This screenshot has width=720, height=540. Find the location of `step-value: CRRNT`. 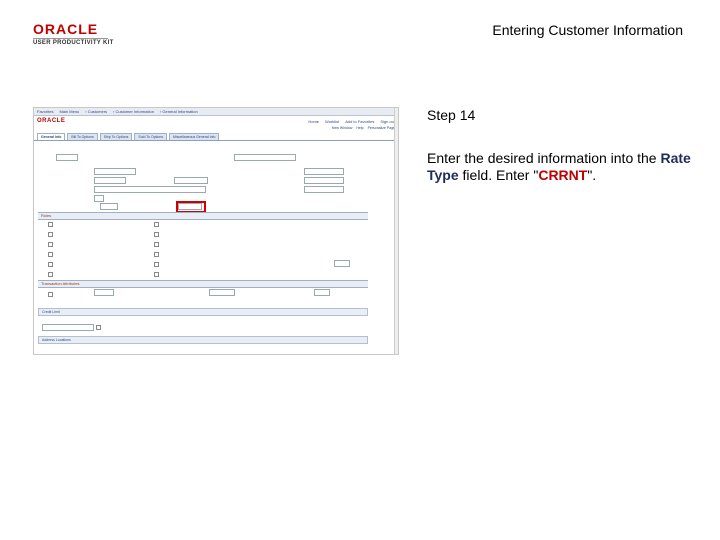

step-value: CRRNT is located at coordinates (563, 175).